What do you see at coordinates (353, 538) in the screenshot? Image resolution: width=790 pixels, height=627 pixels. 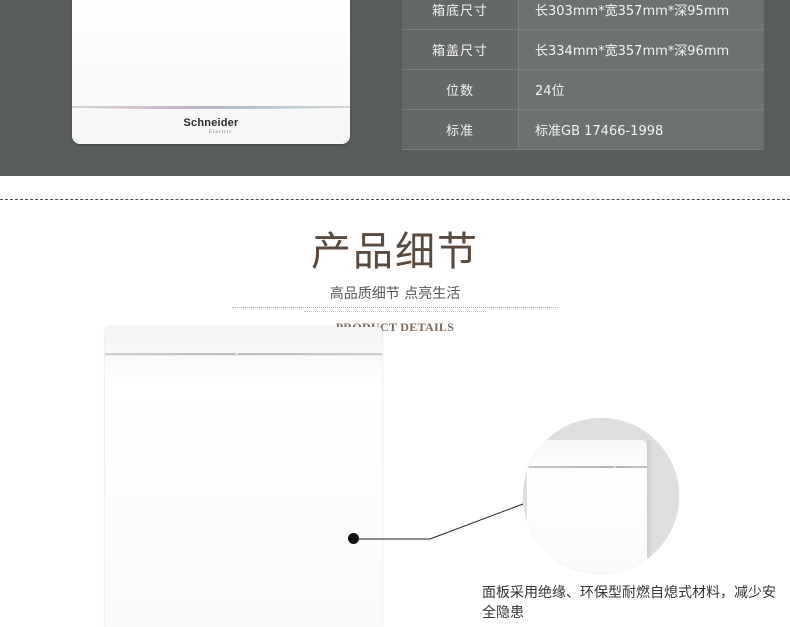 I see `callout-dot` at bounding box center [353, 538].